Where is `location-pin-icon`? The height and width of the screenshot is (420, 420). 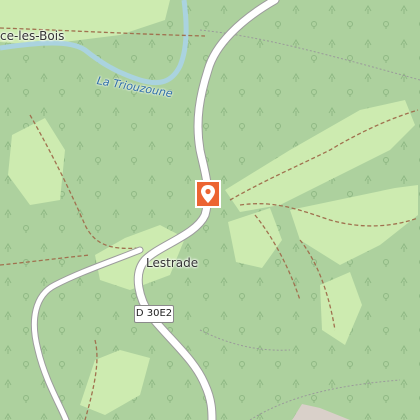 location-pin-icon is located at coordinates (208, 194).